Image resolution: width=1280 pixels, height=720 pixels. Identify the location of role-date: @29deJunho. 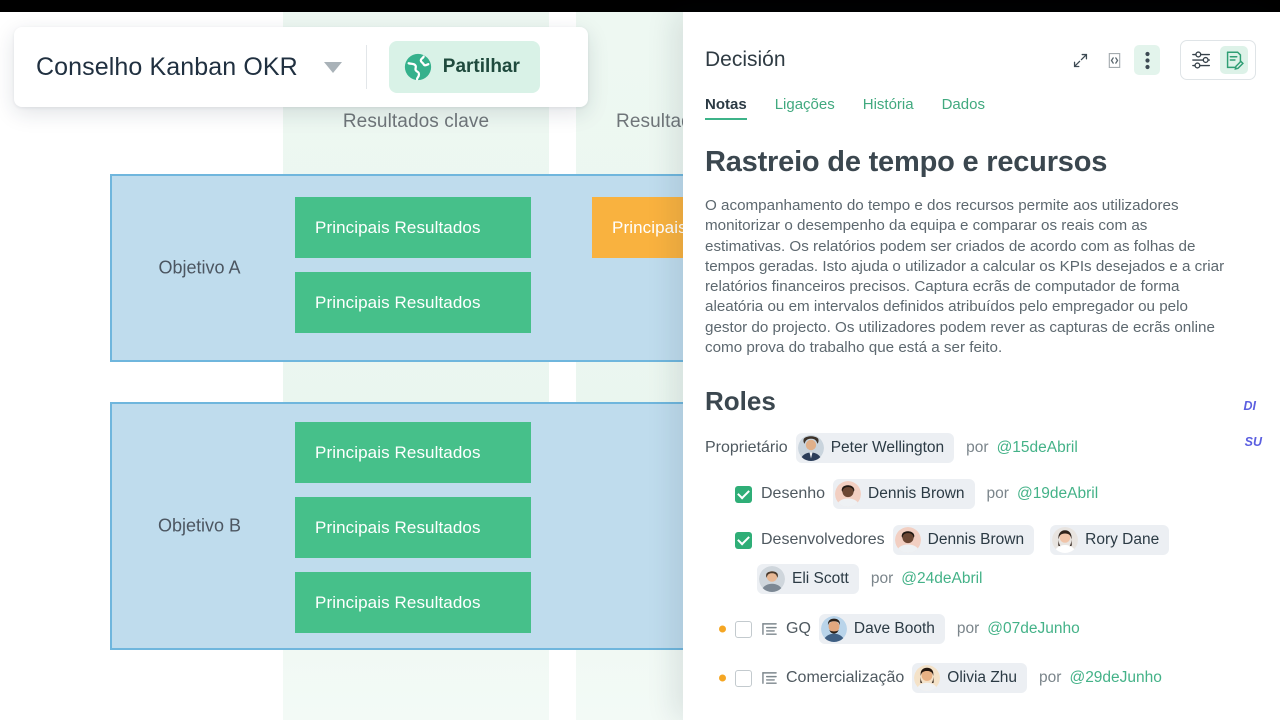
(1115, 678).